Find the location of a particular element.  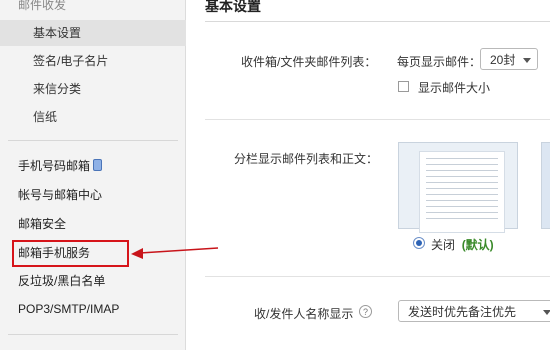

arrow-head is located at coordinates (137, 253).